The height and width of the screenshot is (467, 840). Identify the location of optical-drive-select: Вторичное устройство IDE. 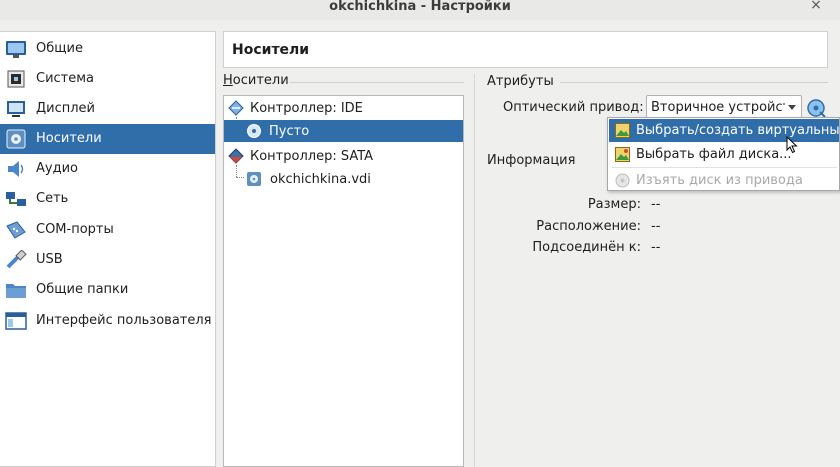
(724, 107).